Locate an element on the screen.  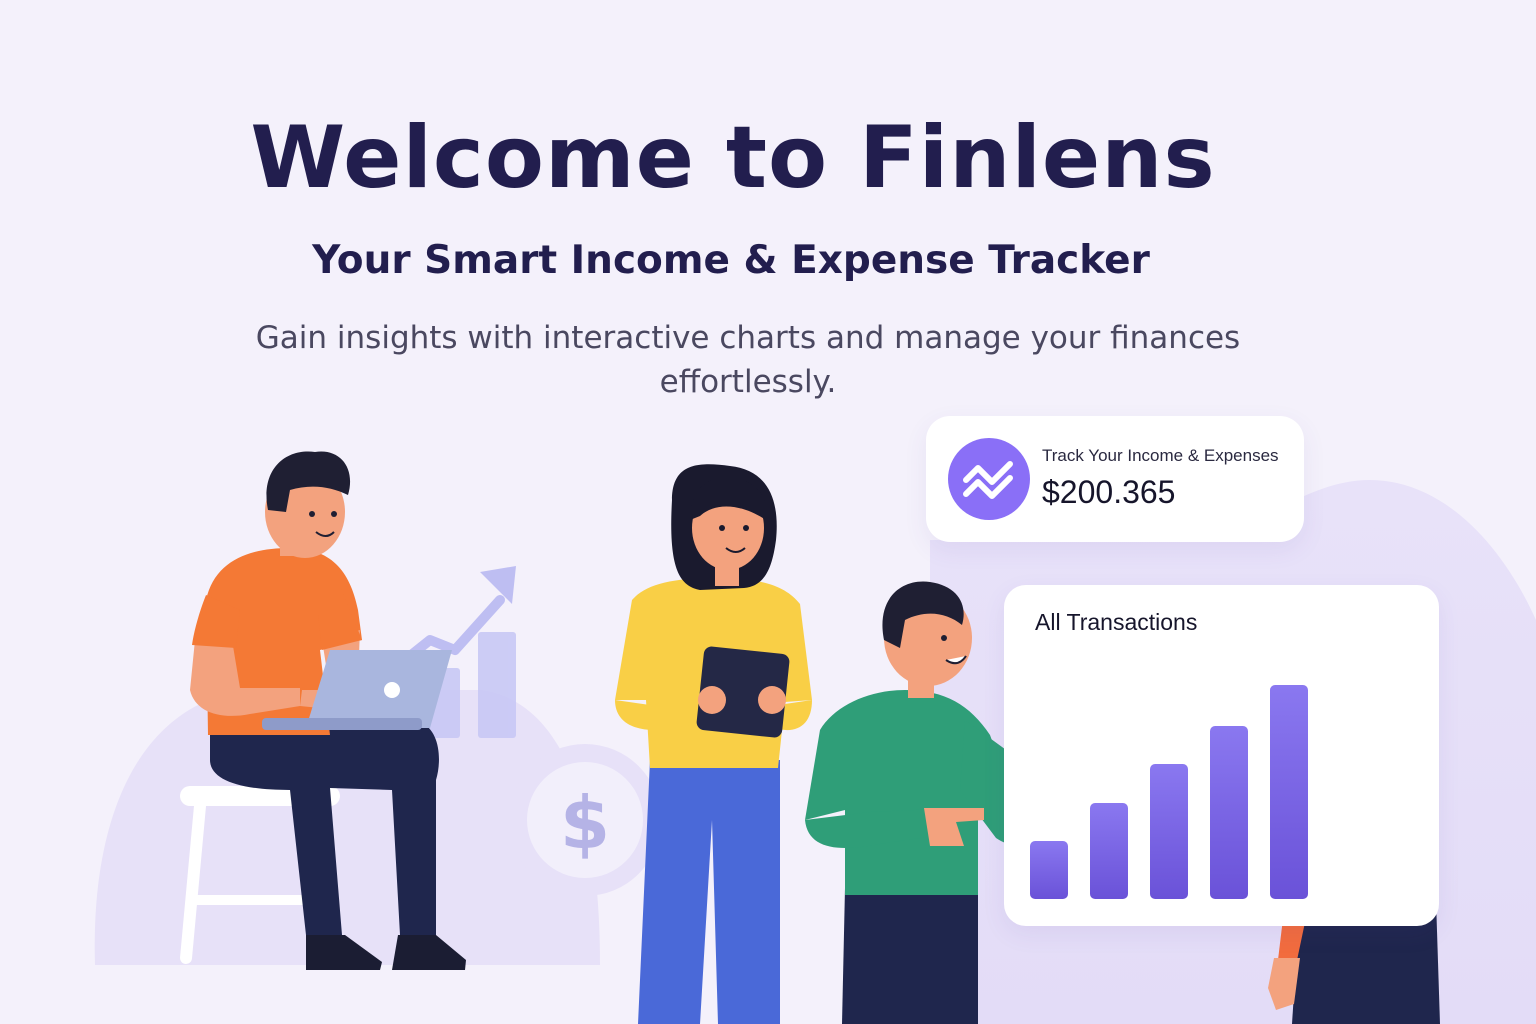
transactions-bar-chart is located at coordinates (1169, 792).